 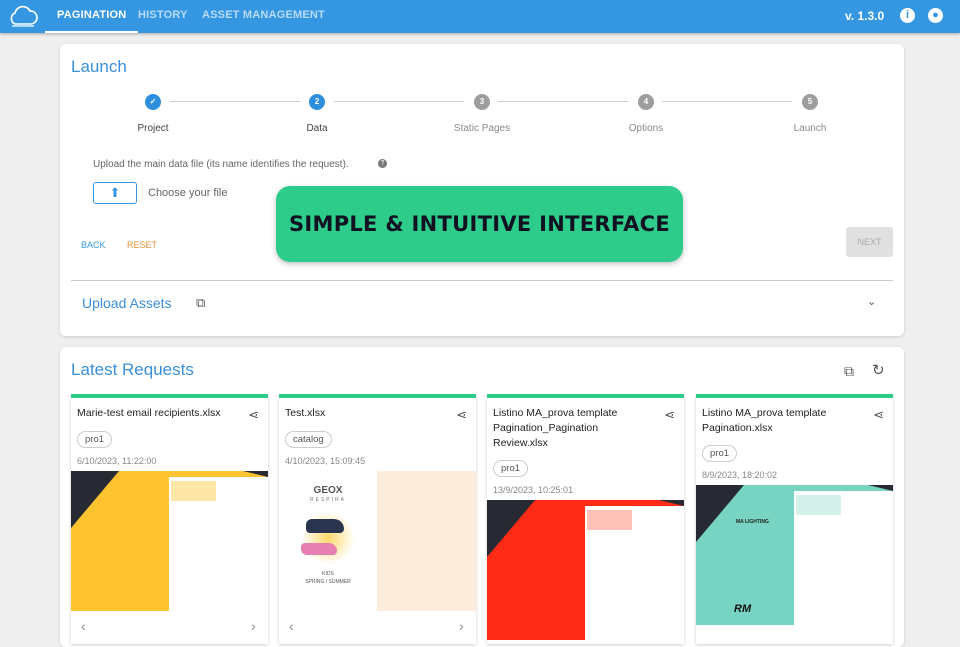 I want to click on upload-icon: ⬆, so click(x=115, y=193).